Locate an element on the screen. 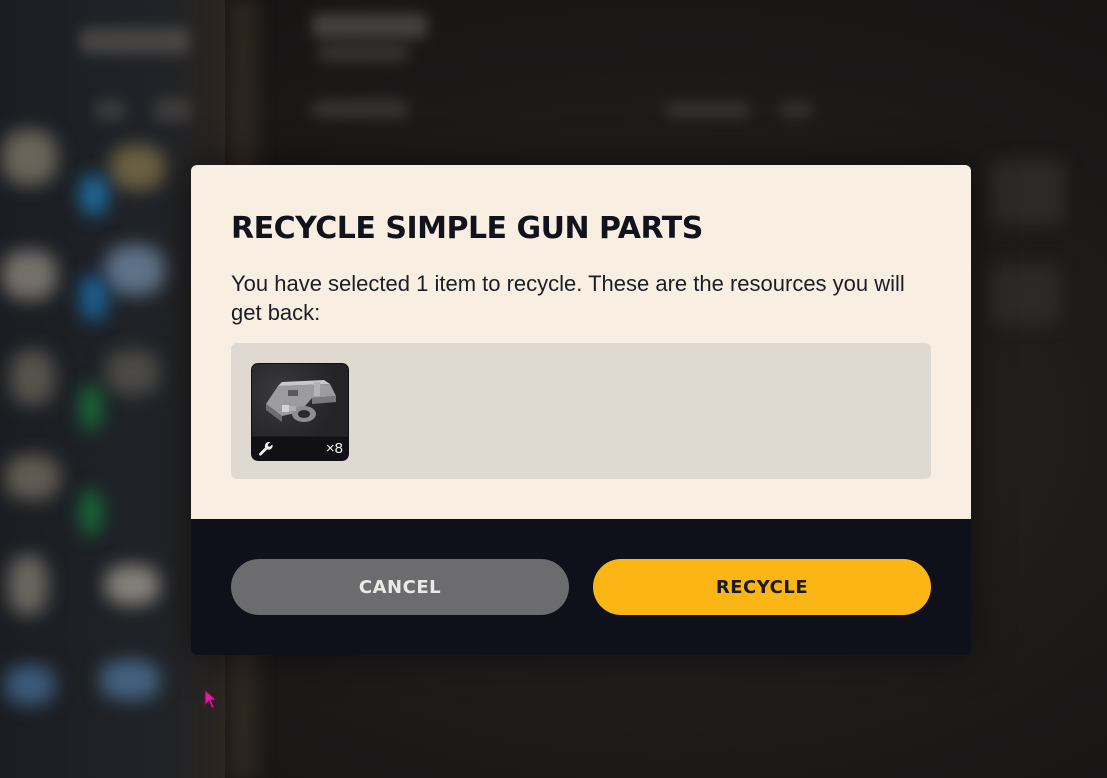 The width and height of the screenshot is (1107, 778). resource-item-slot: ×8 is located at coordinates (300, 412).